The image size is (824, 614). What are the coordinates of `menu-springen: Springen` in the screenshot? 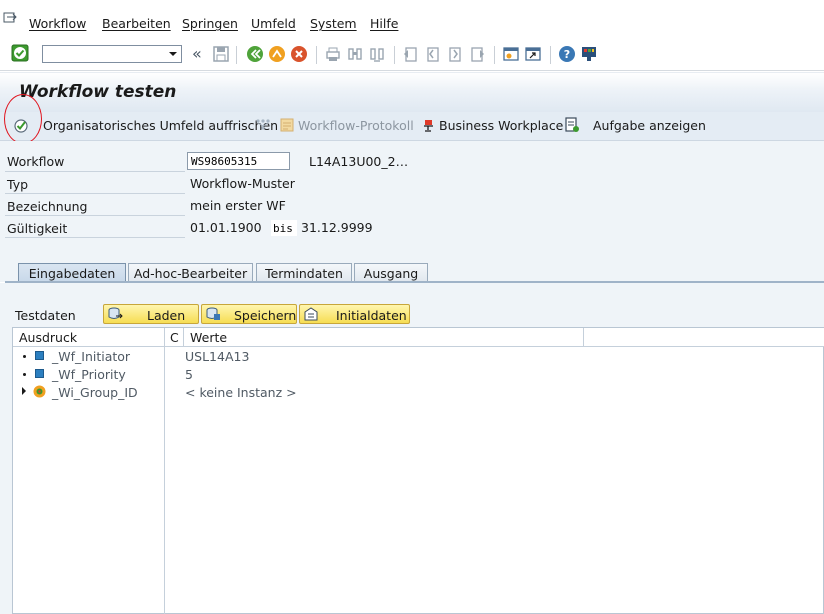 It's located at (210, 23).